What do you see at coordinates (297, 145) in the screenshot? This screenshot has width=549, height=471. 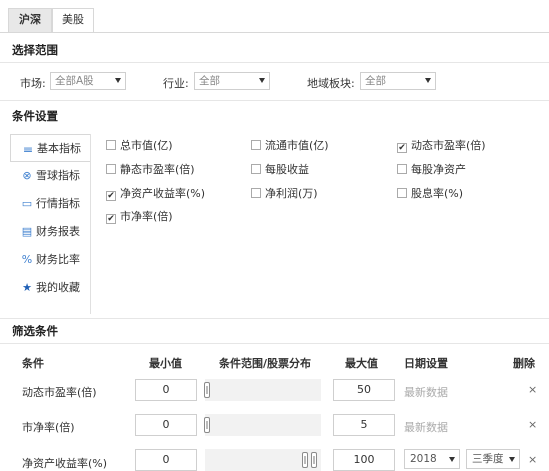 I see `checkbox-label: 流通市值(亿)` at bounding box center [297, 145].